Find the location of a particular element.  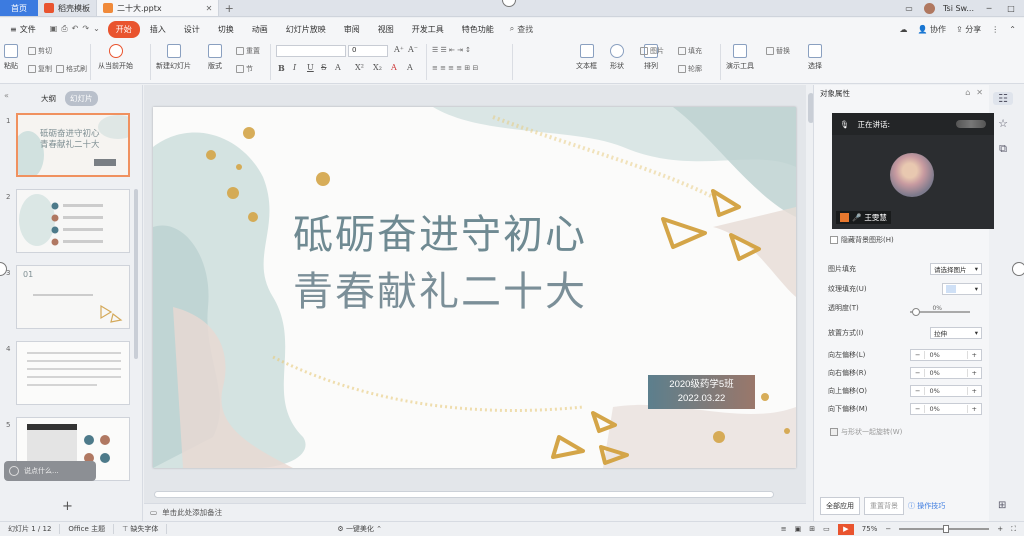

file-menu: ≡ 文件 is located at coordinates (23, 29).